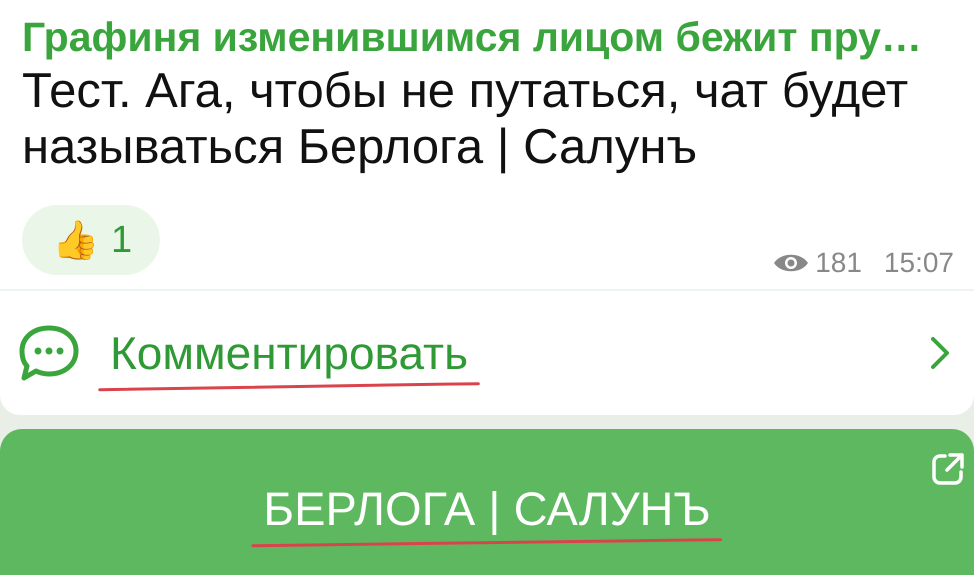 The width and height of the screenshot is (974, 575). Describe the element at coordinates (948, 469) in the screenshot. I see `external-link-icon` at that location.